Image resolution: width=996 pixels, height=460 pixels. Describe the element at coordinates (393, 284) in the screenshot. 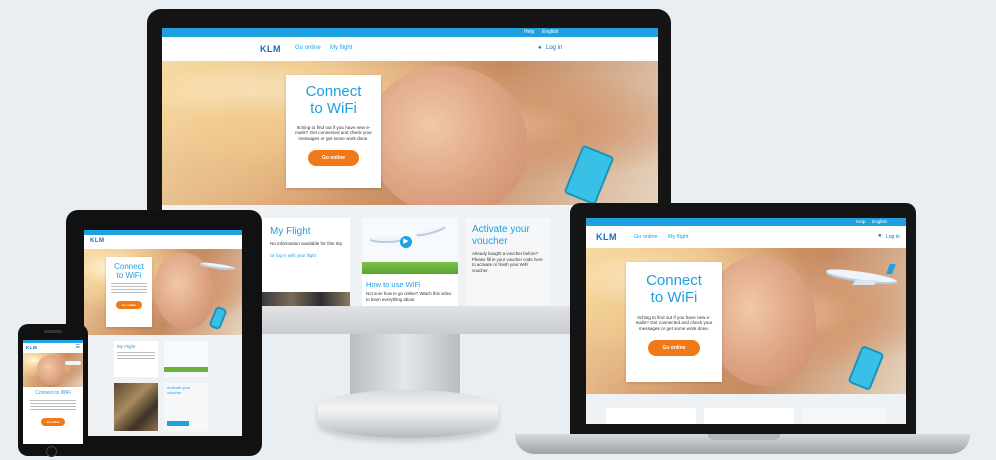

I see `tile-how-to-title: How to use WiFi` at that location.